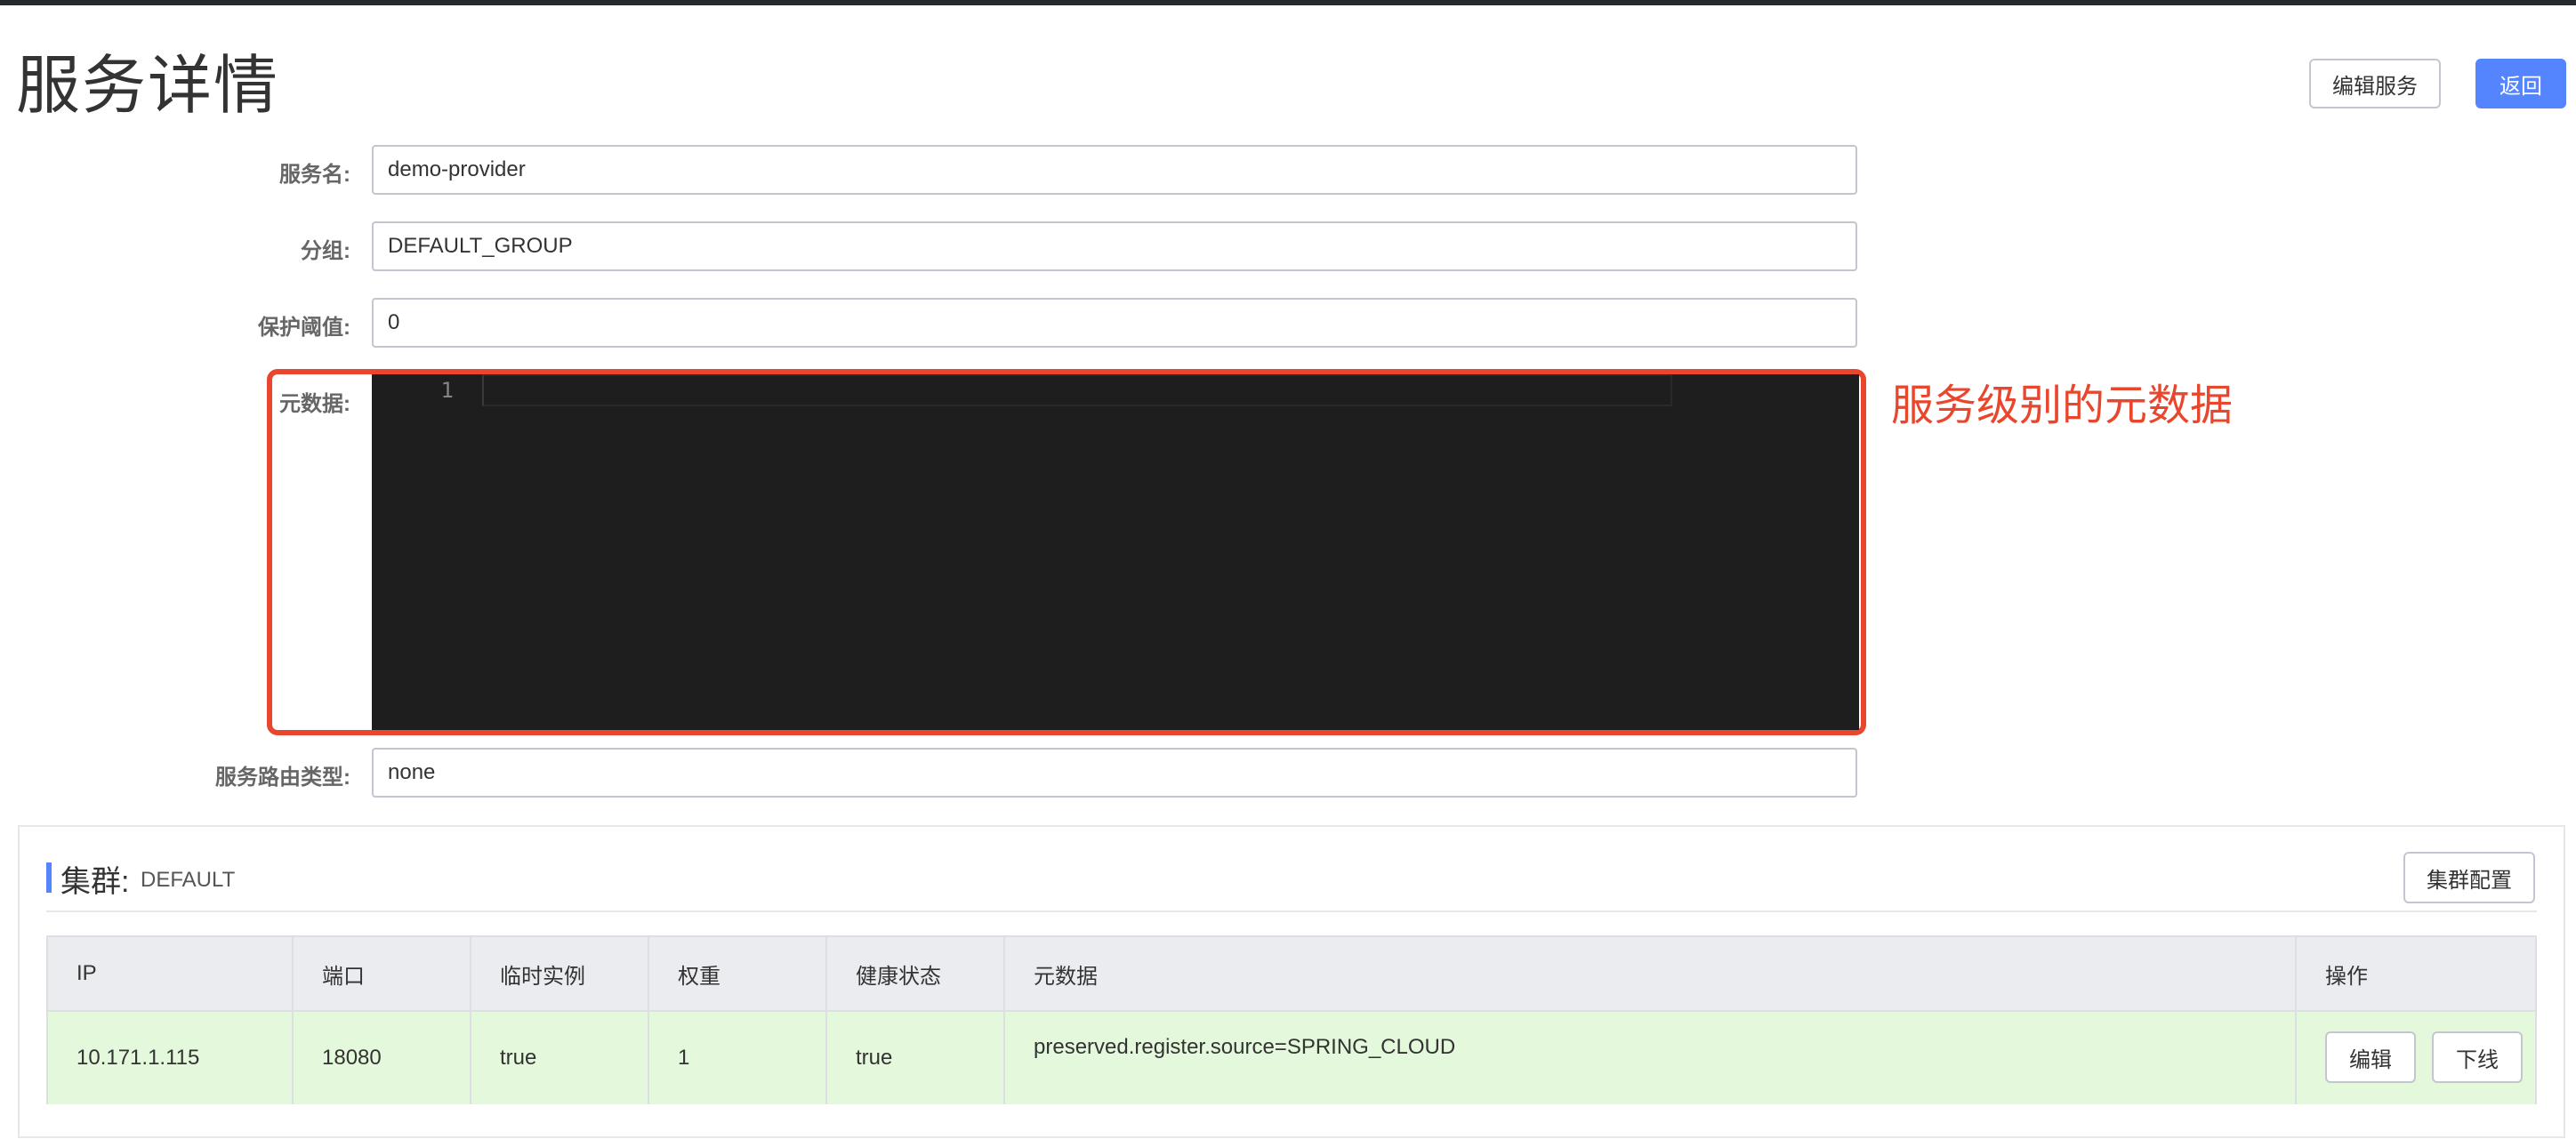 The image size is (2576, 1147). What do you see at coordinates (2375, 83) in the screenshot?
I see `edit-service-button: 编辑服务` at bounding box center [2375, 83].